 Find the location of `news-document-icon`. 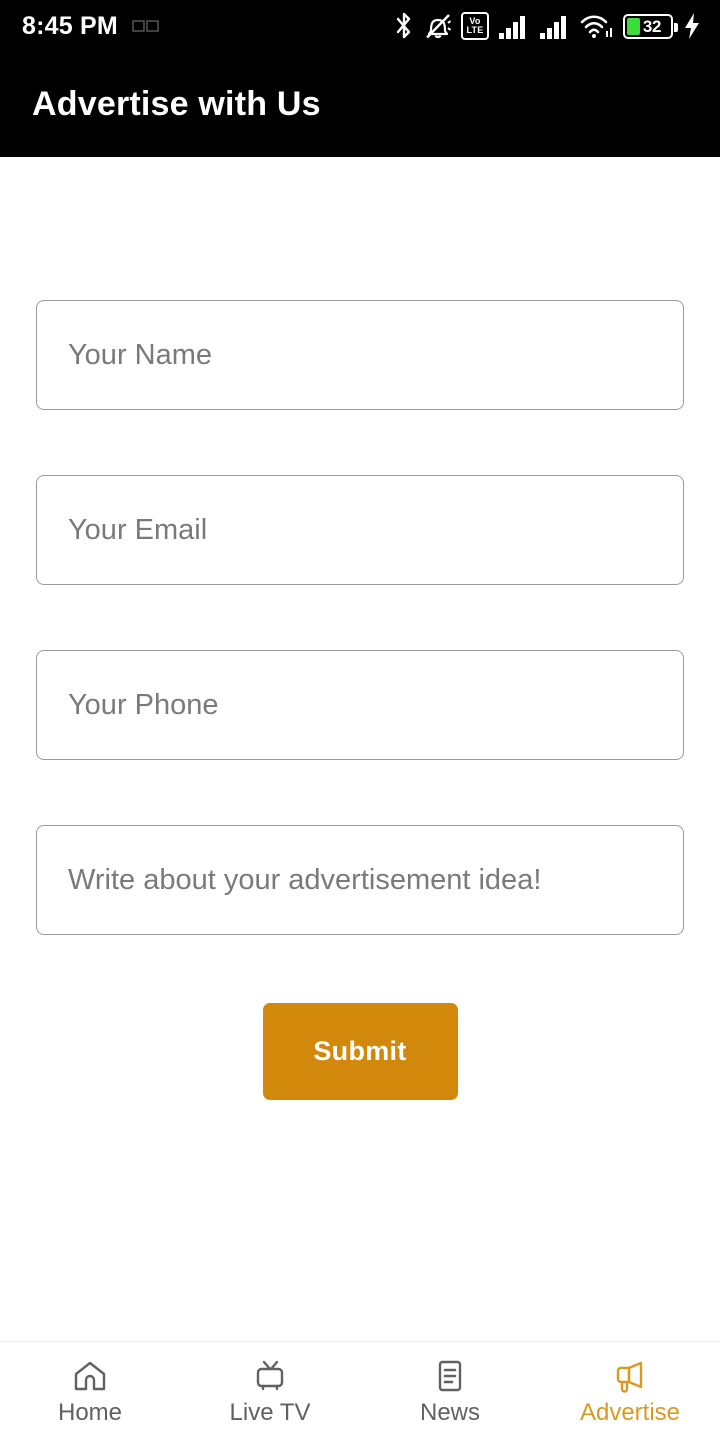

news-document-icon is located at coordinates (450, 1376).